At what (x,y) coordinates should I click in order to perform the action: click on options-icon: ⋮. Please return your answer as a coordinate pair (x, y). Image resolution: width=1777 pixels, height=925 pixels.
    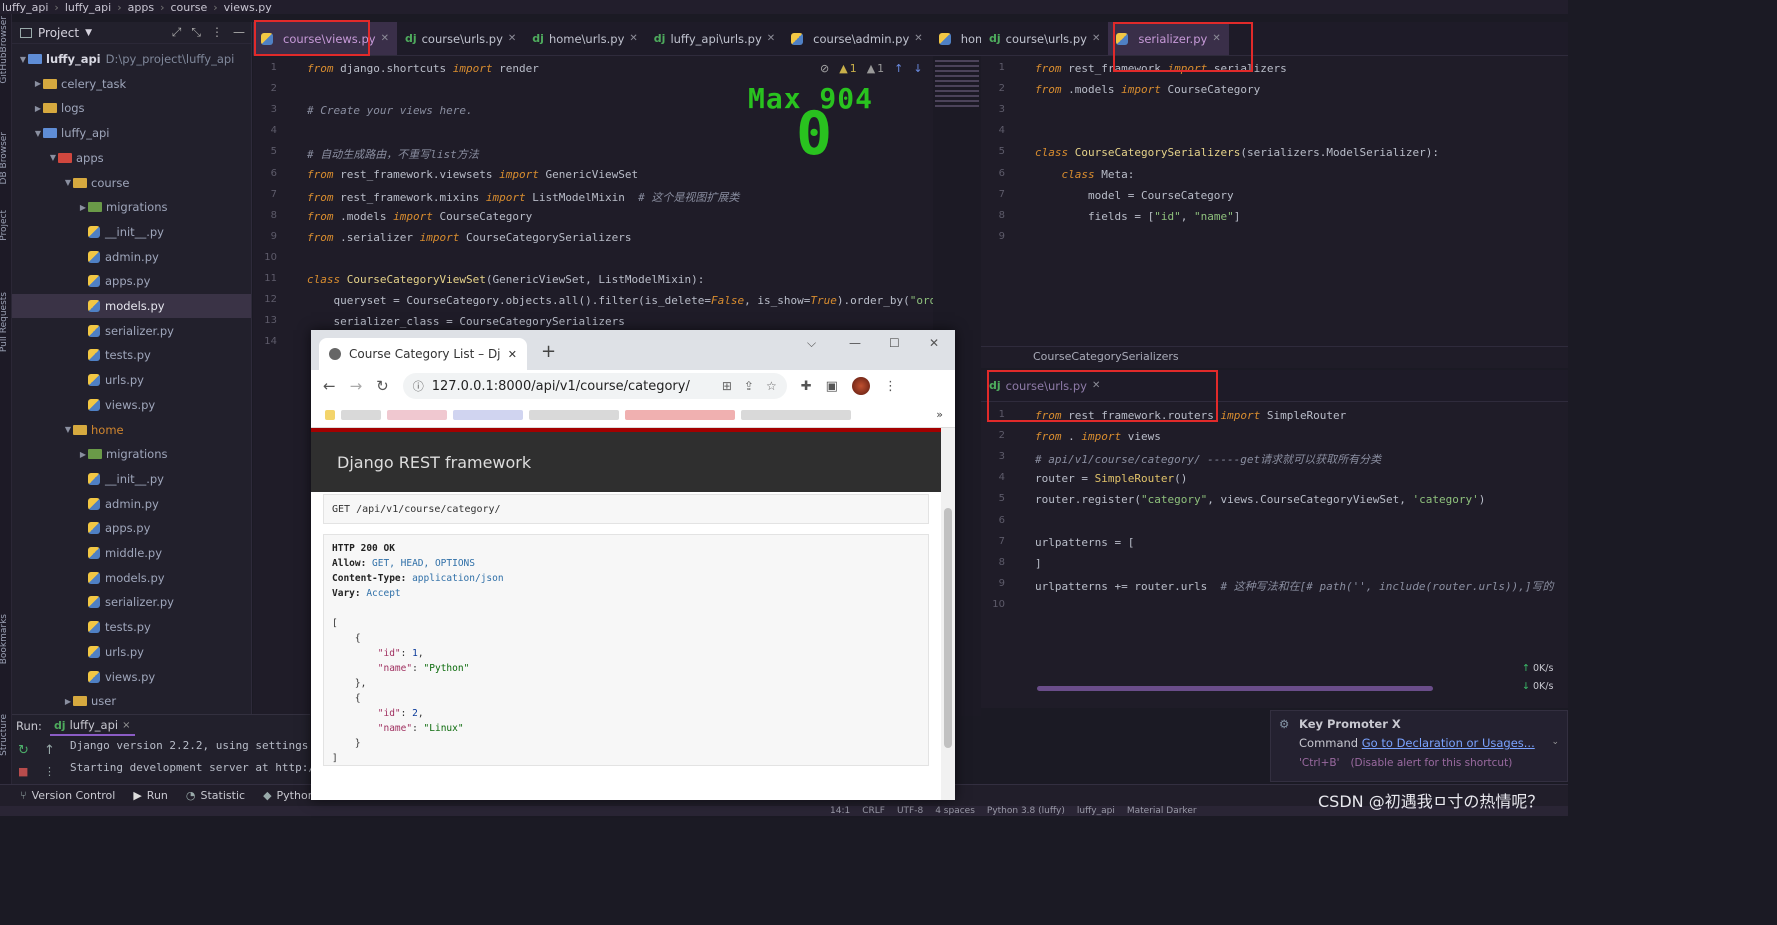
    Looking at the image, I should click on (217, 32).